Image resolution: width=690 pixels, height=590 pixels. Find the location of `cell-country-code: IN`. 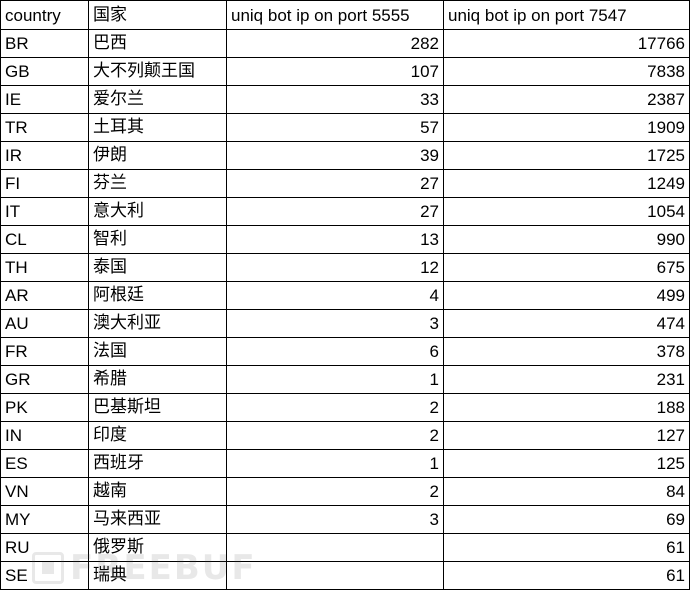

cell-country-code: IN is located at coordinates (44, 435).